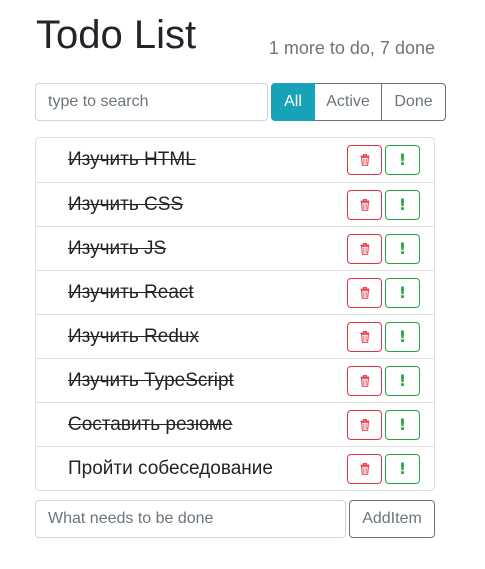 This screenshot has width=485, height=569. I want to click on todo-counter: 1 more to do, 7 done, so click(351, 48).